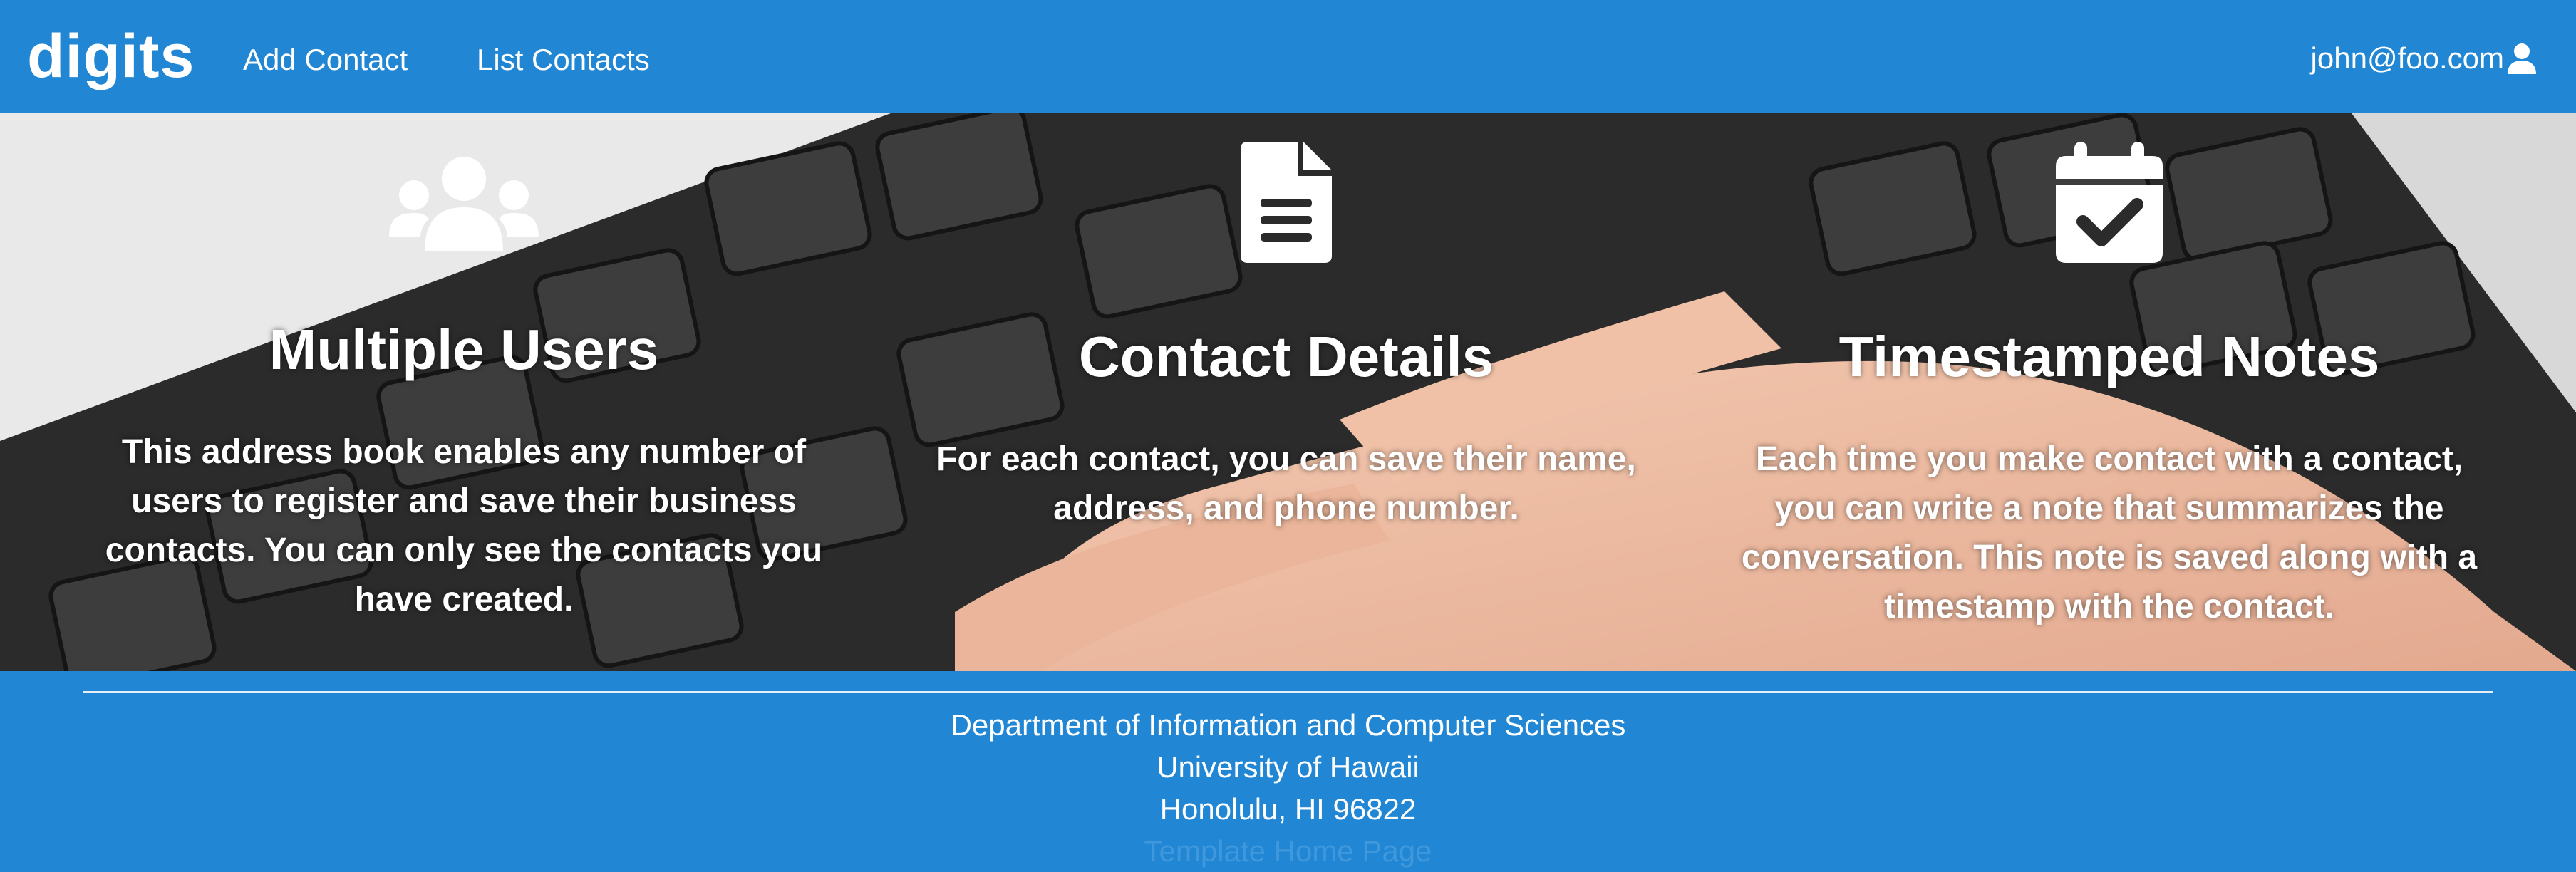 The height and width of the screenshot is (872, 2576). Describe the element at coordinates (111, 57) in the screenshot. I see `brand-logo: digits` at that location.